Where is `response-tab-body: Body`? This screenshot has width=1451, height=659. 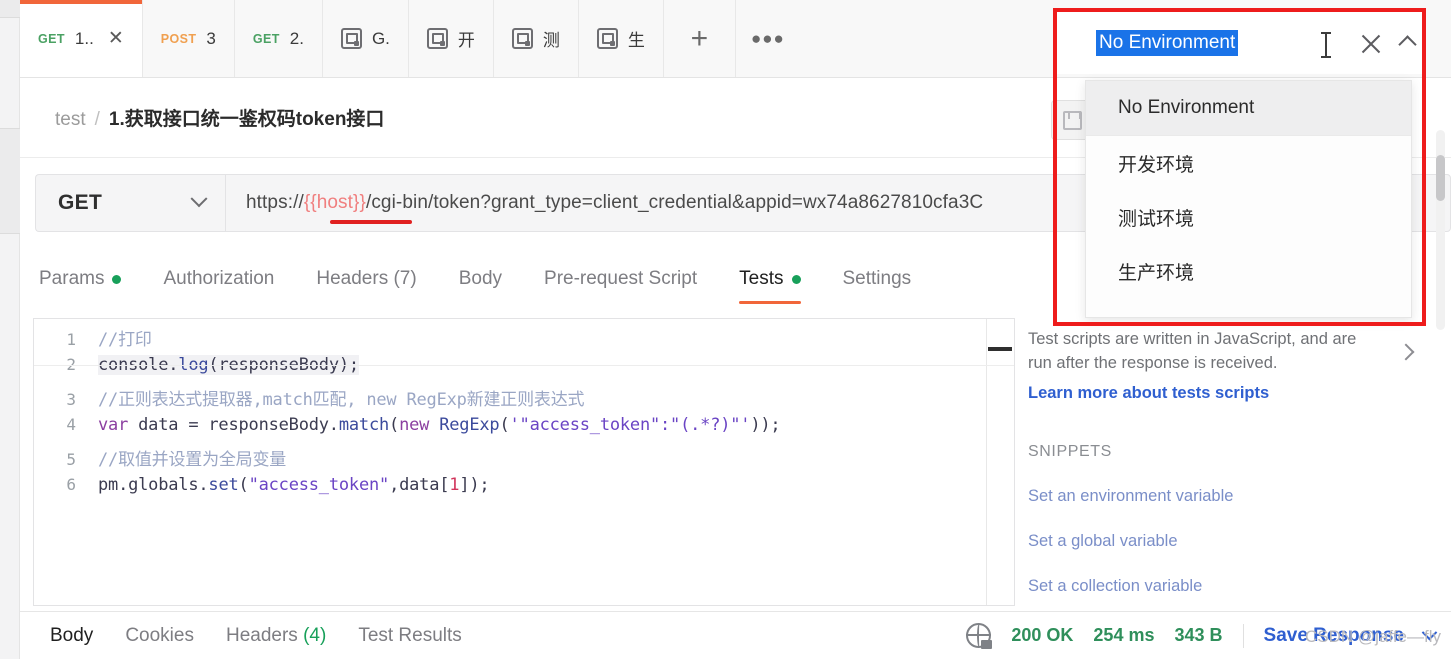
response-tab-body: Body is located at coordinates (71, 636).